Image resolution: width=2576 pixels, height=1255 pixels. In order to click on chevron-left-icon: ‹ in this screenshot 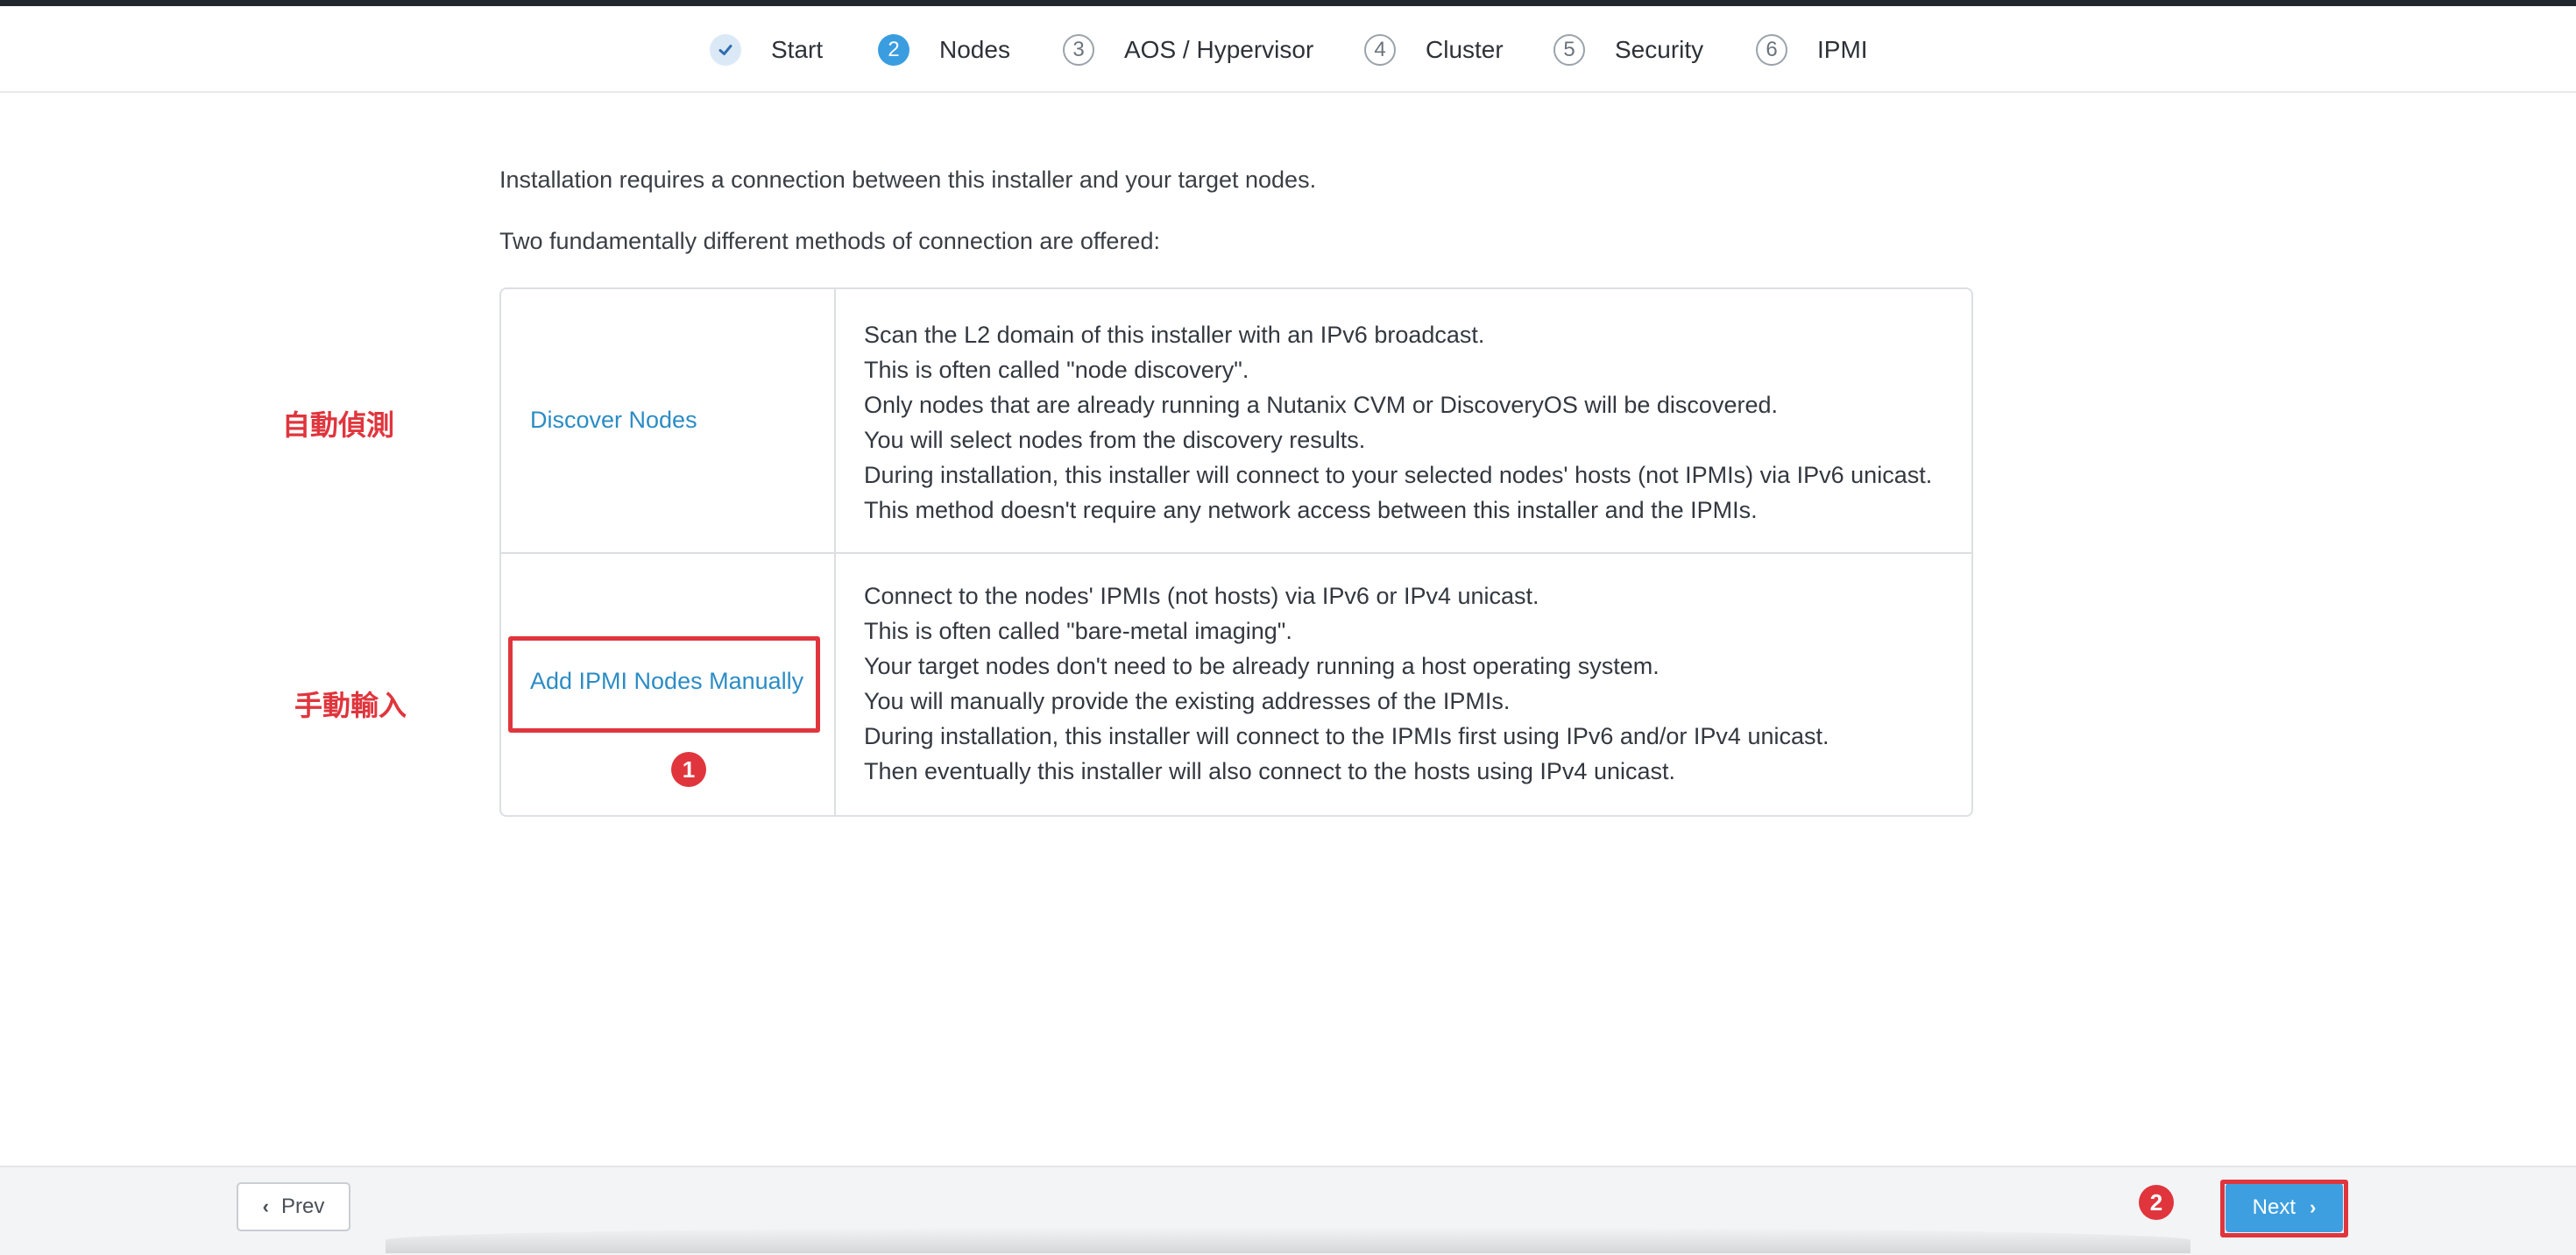, I will do `click(265, 1206)`.